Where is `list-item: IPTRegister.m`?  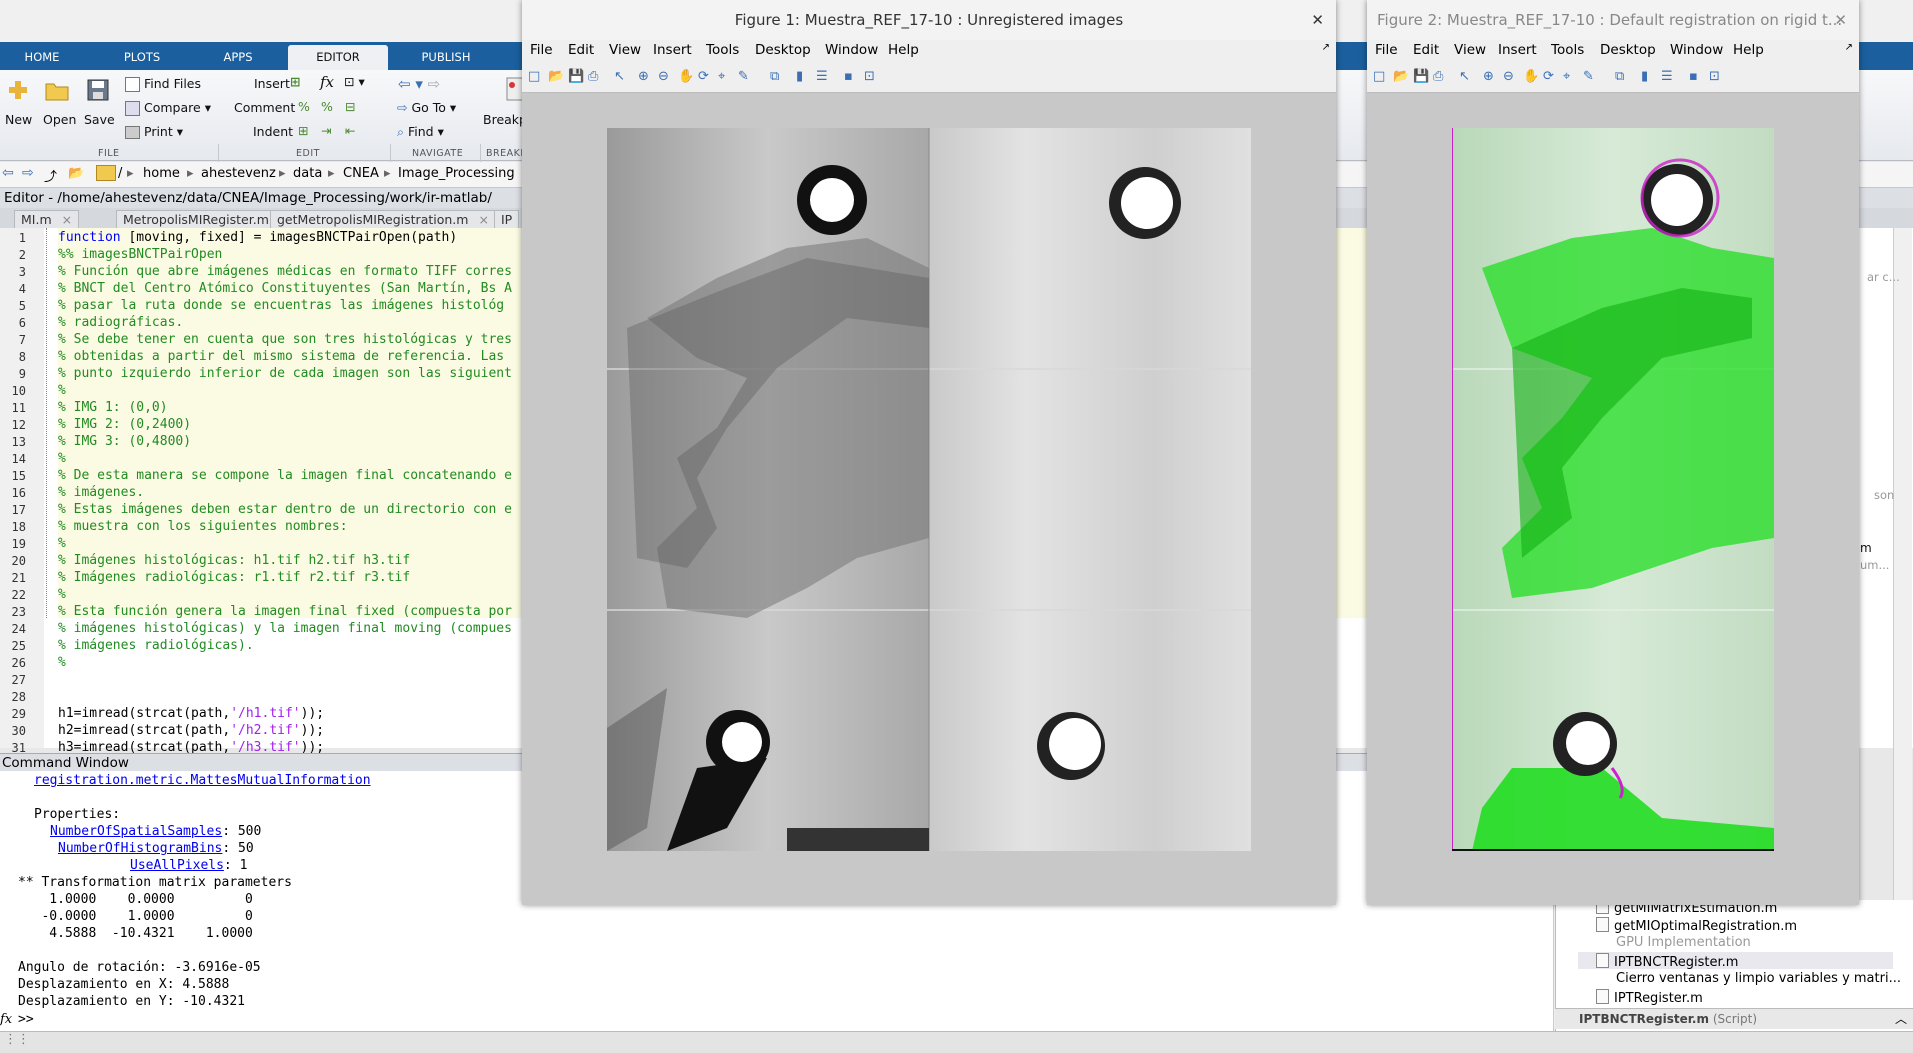
list-item: IPTRegister.m is located at coordinates (1649, 997).